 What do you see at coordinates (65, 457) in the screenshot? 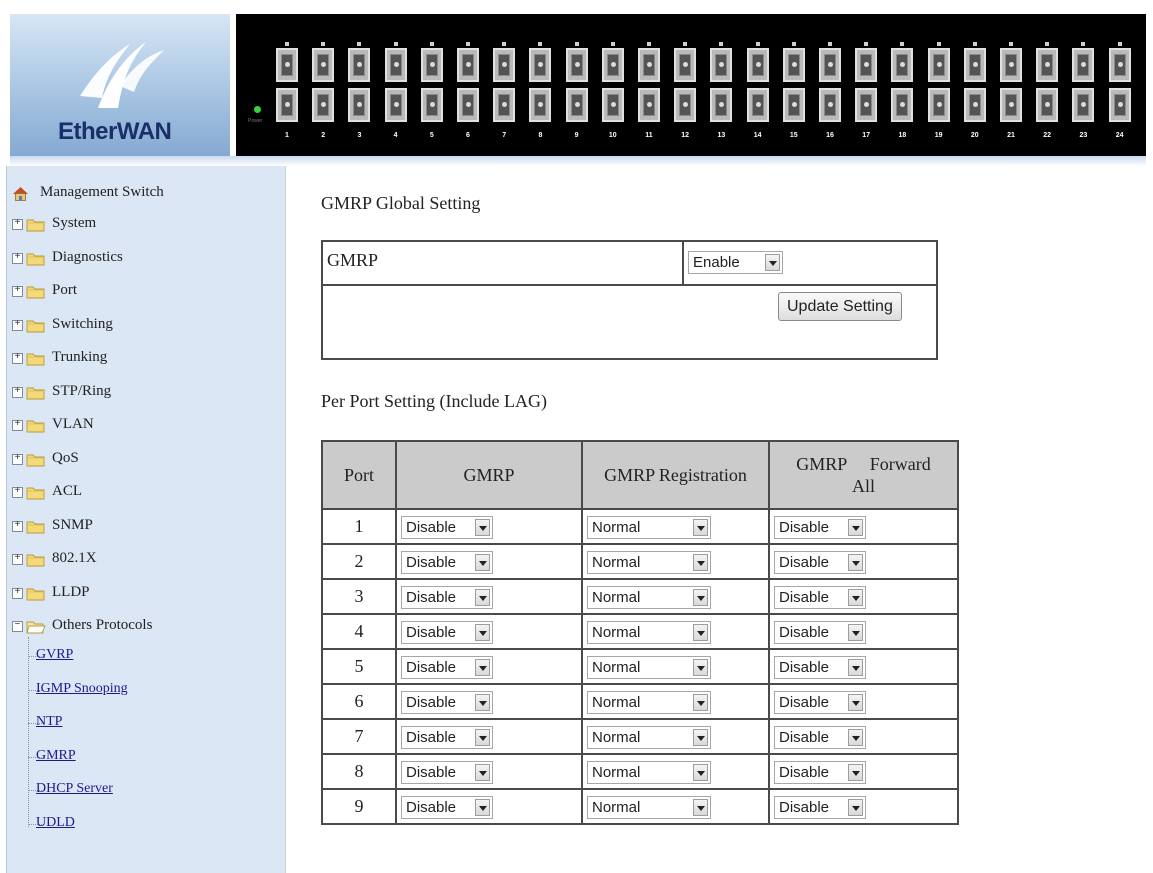
I see `sidebar-item-label: QoS` at bounding box center [65, 457].